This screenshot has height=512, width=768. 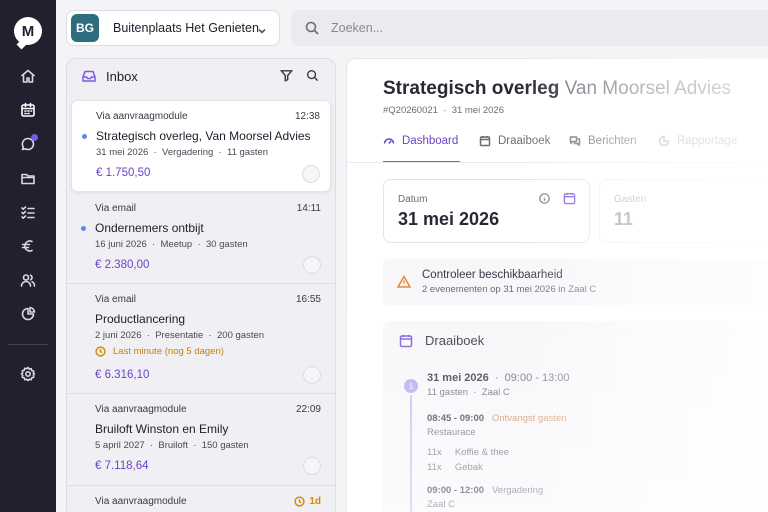 I want to click on schedule-item: 11x Gebak, so click(x=455, y=467).